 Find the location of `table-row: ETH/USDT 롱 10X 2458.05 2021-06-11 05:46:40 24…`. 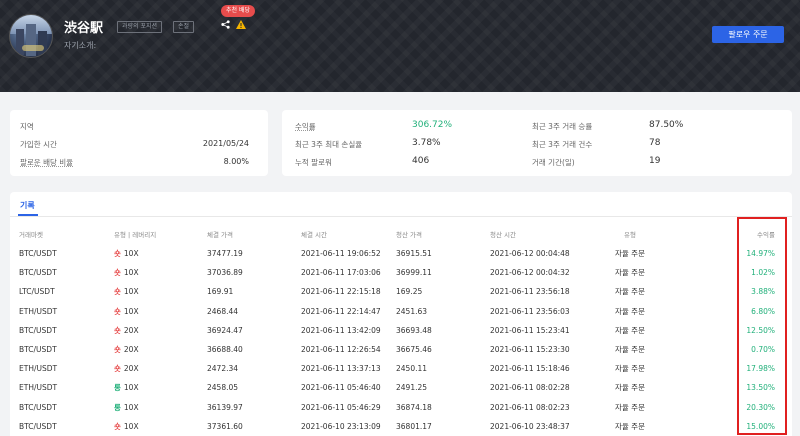

table-row: ETH/USDT 롱 10X 2458.05 2021-06-11 05:46:40 24… is located at coordinates (401, 387).